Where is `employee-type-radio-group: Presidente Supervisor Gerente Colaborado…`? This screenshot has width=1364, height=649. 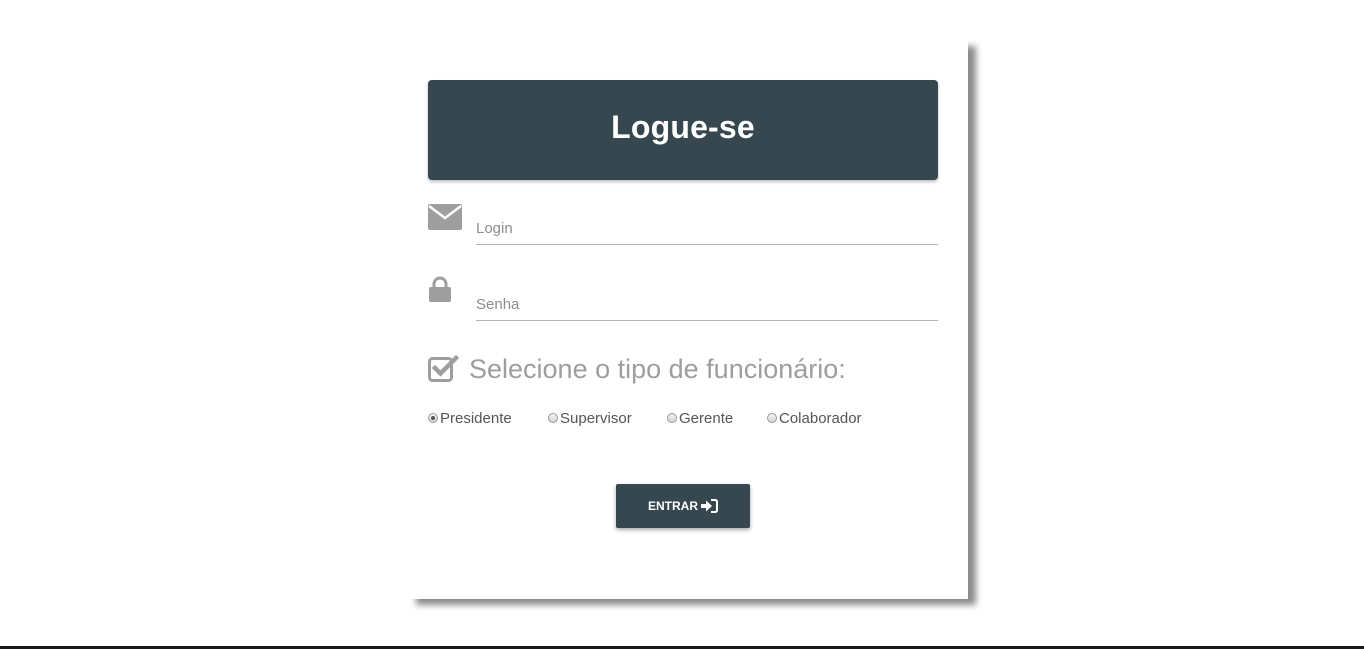
employee-type-radio-group: Presidente Supervisor Gerente Colaborado… is located at coordinates (645, 418).